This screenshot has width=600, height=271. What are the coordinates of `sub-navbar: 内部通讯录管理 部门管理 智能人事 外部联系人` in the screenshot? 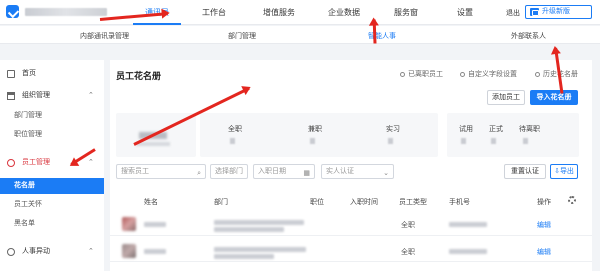 It's located at (300, 35).